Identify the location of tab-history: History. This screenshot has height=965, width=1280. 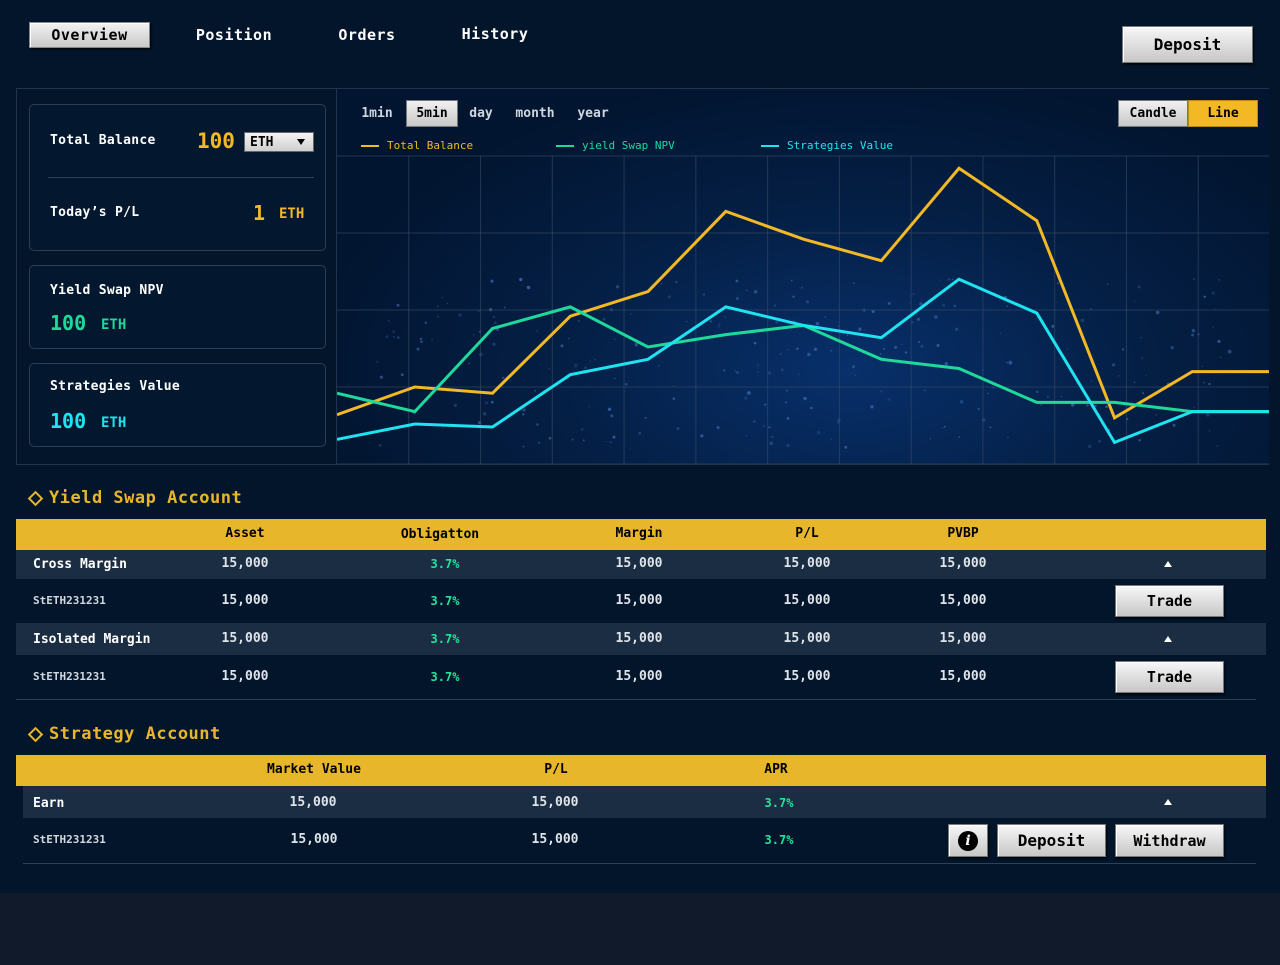
(495, 34).